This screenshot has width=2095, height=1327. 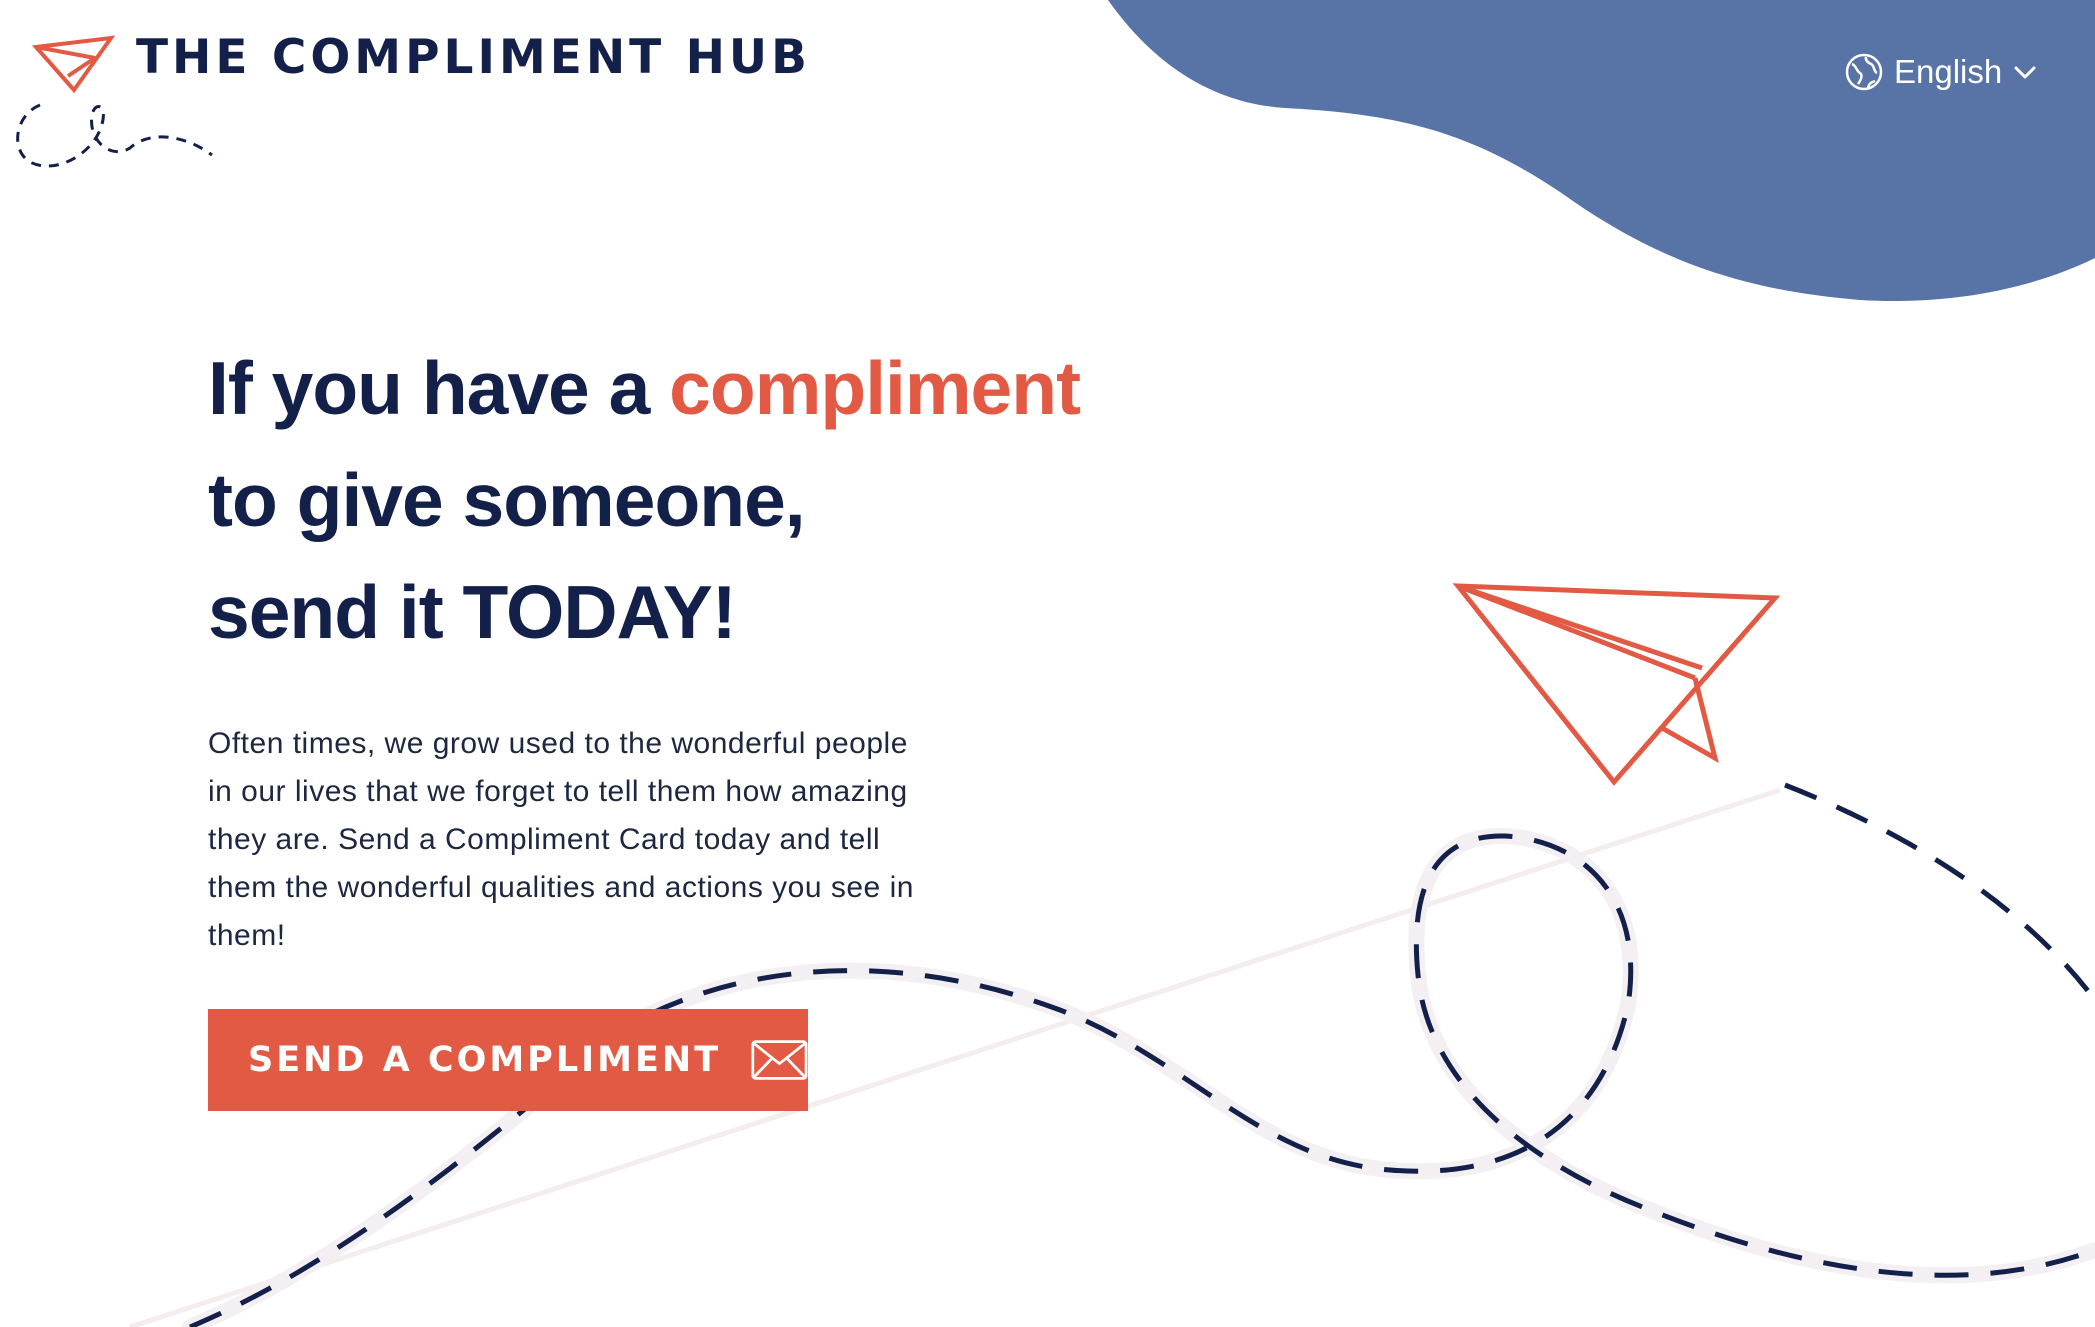 What do you see at coordinates (472, 612) in the screenshot?
I see `headline-line-3: send it TODAY!` at bounding box center [472, 612].